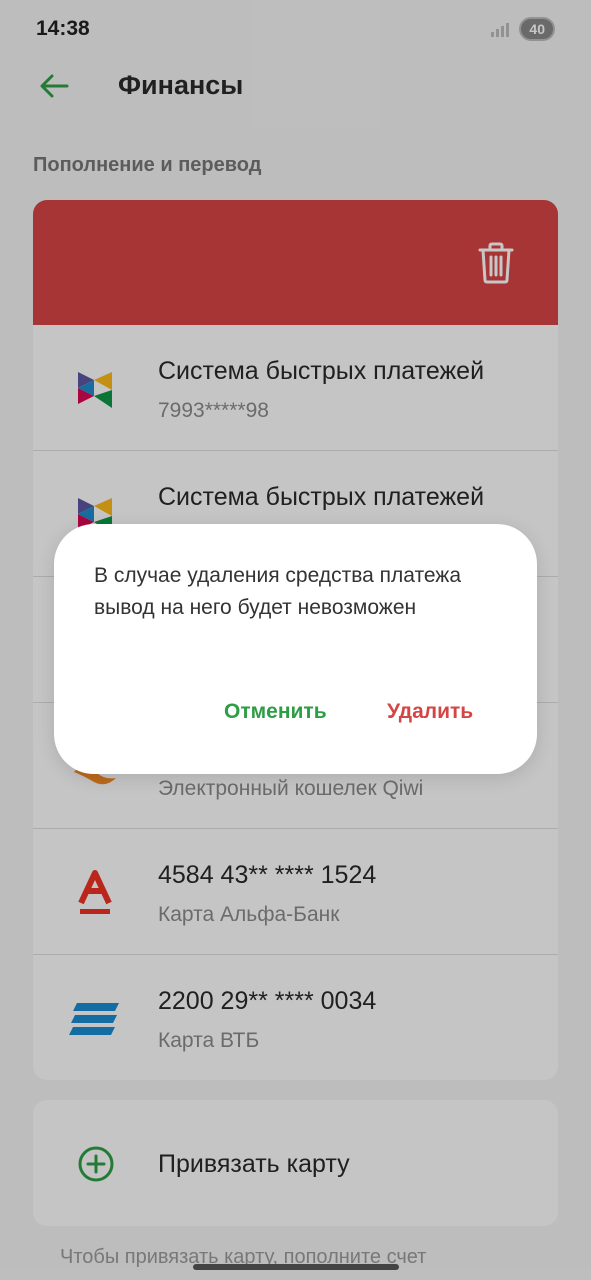 The height and width of the screenshot is (1280, 591). What do you see at coordinates (430, 712) in the screenshot?
I see `delete-button: Удалить` at bounding box center [430, 712].